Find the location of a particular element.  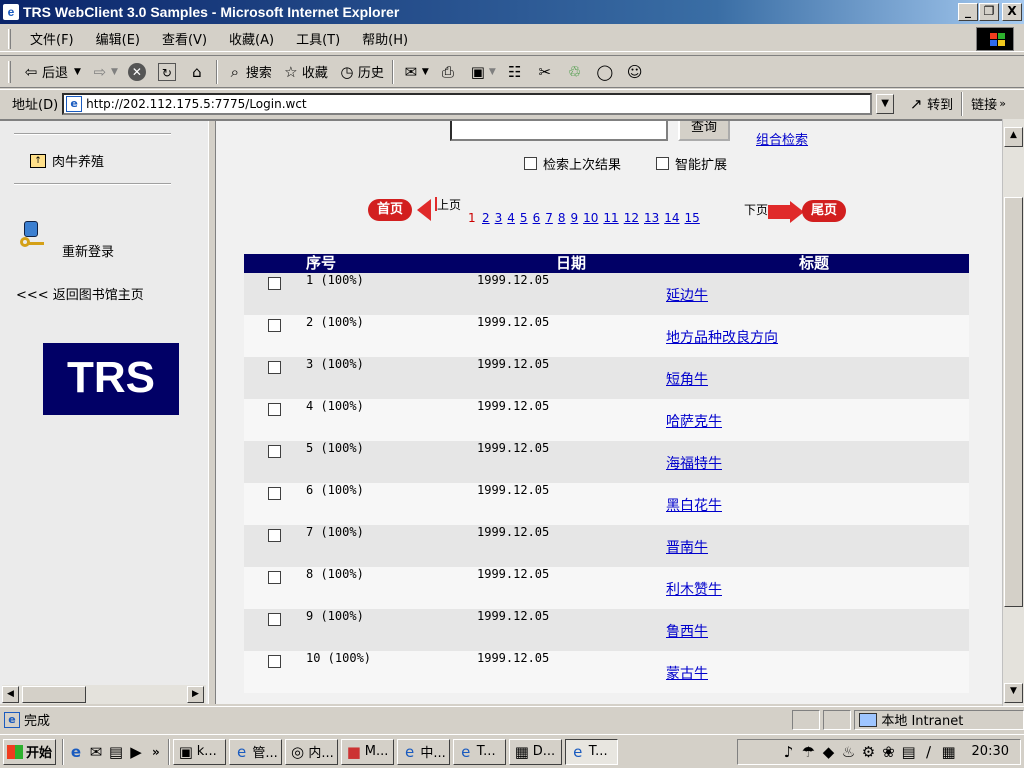

back-button: ⇦ 后退 ▼ is located at coordinates (51, 72).